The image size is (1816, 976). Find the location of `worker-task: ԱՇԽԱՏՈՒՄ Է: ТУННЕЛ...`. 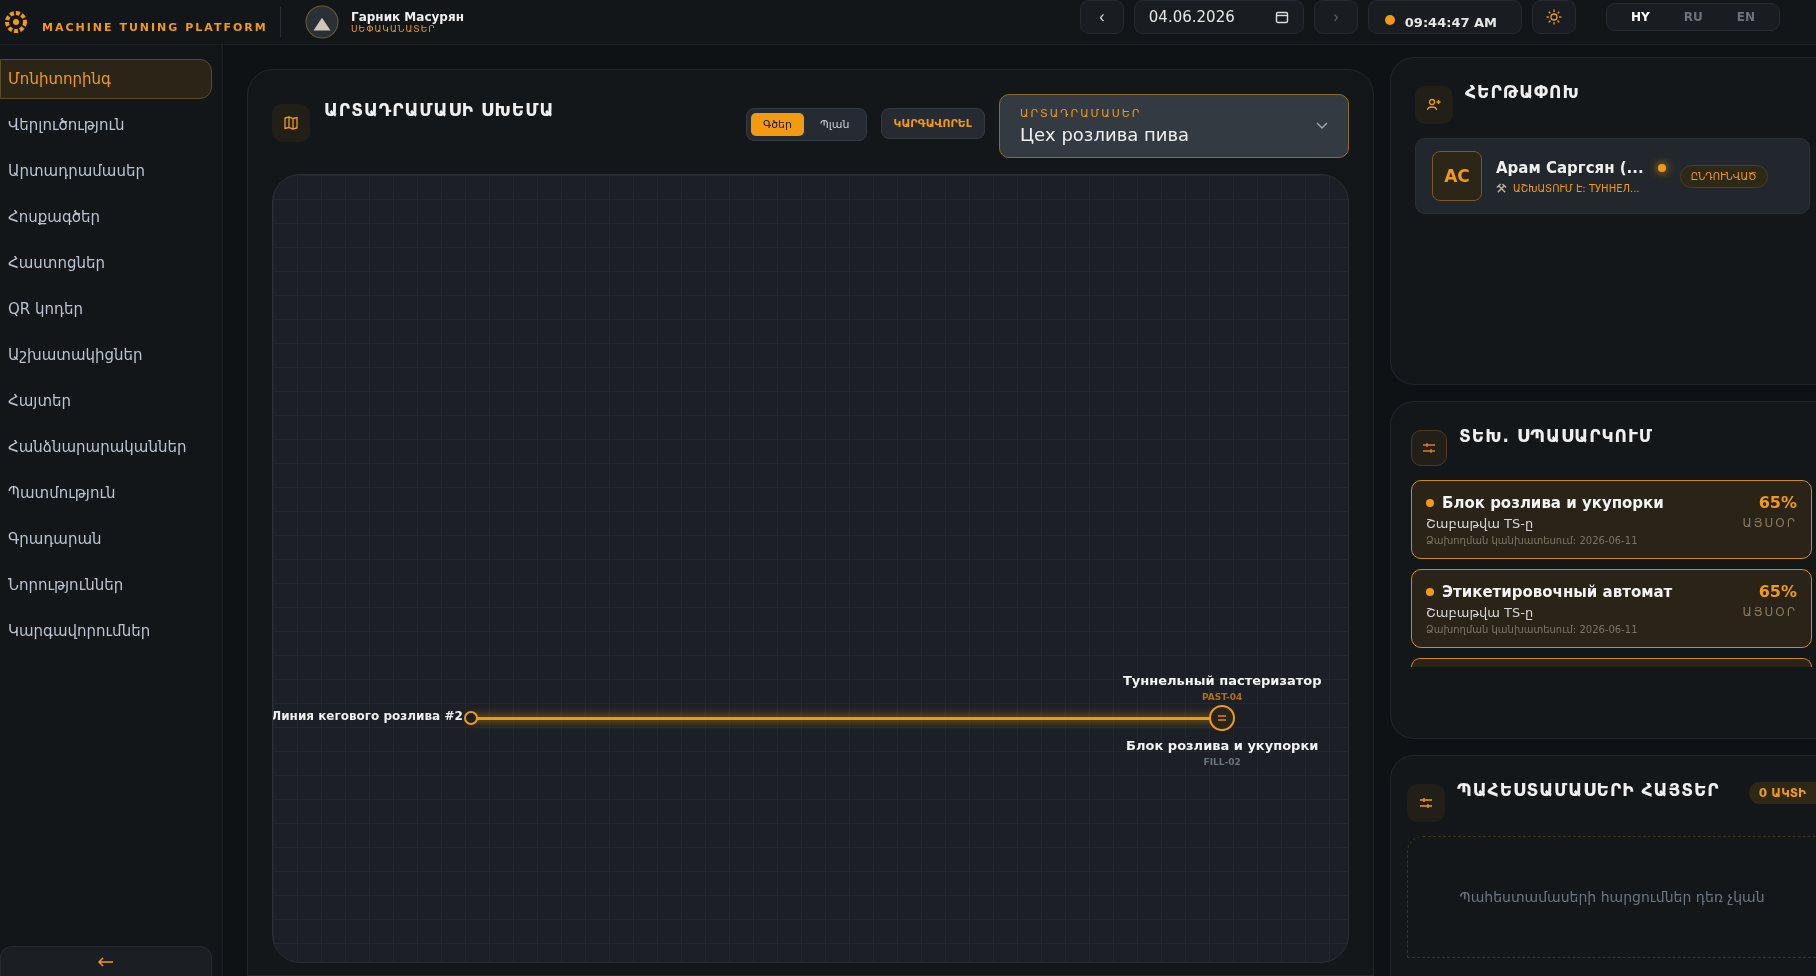

worker-task: ԱՇԽԱՏՈՒՄ Է: ТУННЕЛ... is located at coordinates (1576, 188).